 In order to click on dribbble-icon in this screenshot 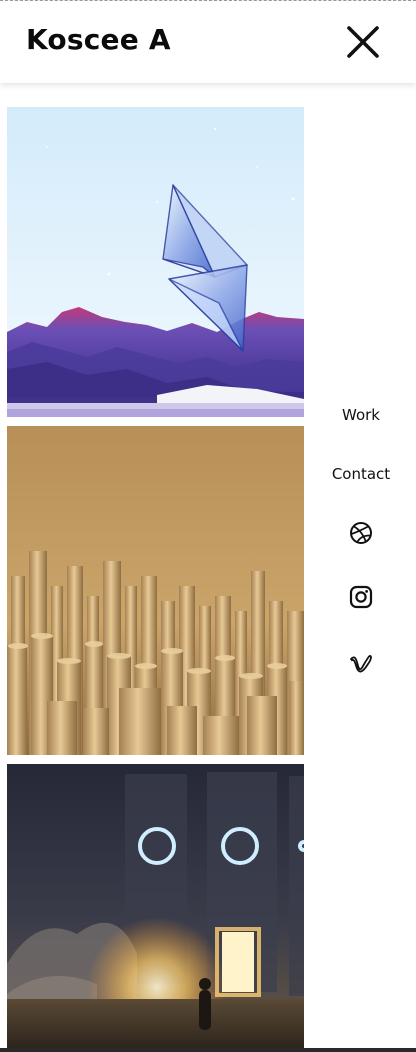, I will do `click(361, 533)`.